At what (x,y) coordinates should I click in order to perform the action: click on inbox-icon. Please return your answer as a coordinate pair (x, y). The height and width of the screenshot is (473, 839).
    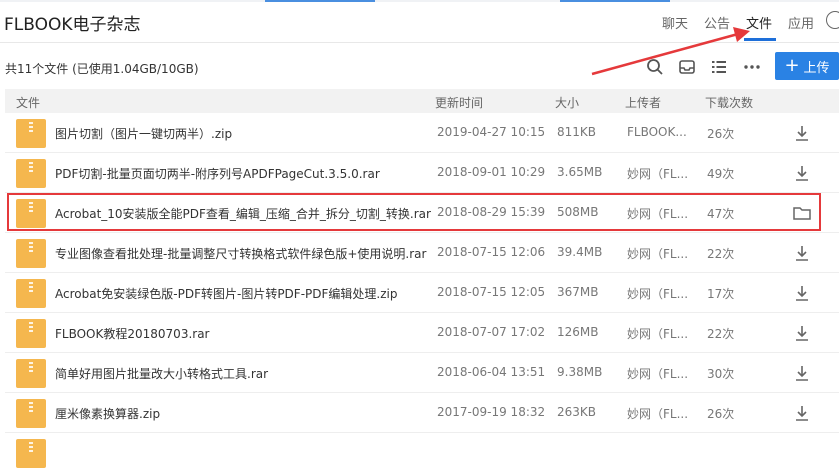
    Looking at the image, I should click on (687, 67).